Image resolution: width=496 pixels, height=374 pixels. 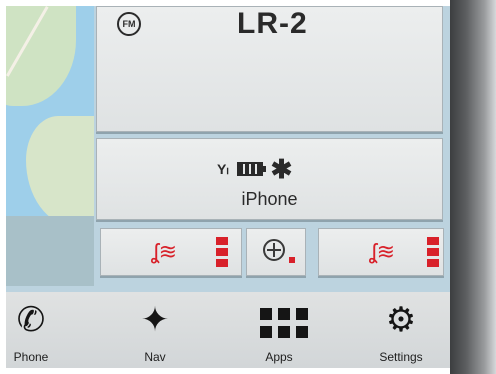 I want to click on phone-status-icons: Yₗ ✱, so click(x=255, y=169).